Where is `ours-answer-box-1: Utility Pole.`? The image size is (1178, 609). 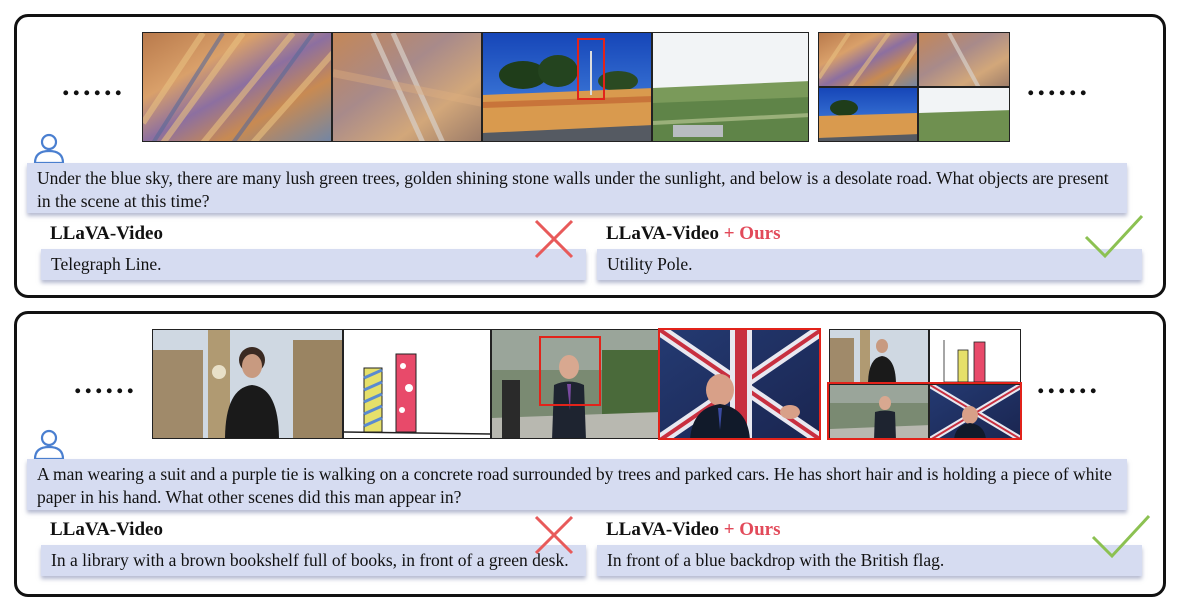
ours-answer-box-1: Utility Pole. is located at coordinates (869, 264).